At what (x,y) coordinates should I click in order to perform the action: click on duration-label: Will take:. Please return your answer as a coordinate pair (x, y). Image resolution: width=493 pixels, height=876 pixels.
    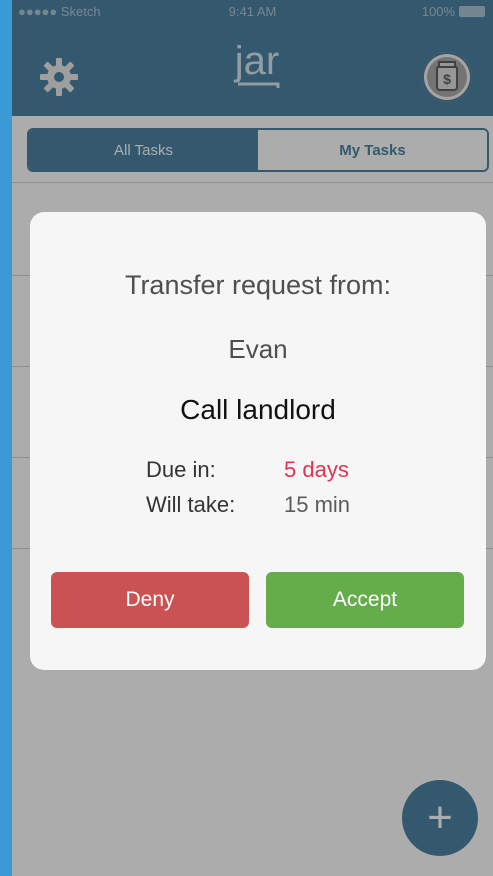
    Looking at the image, I should click on (191, 504).